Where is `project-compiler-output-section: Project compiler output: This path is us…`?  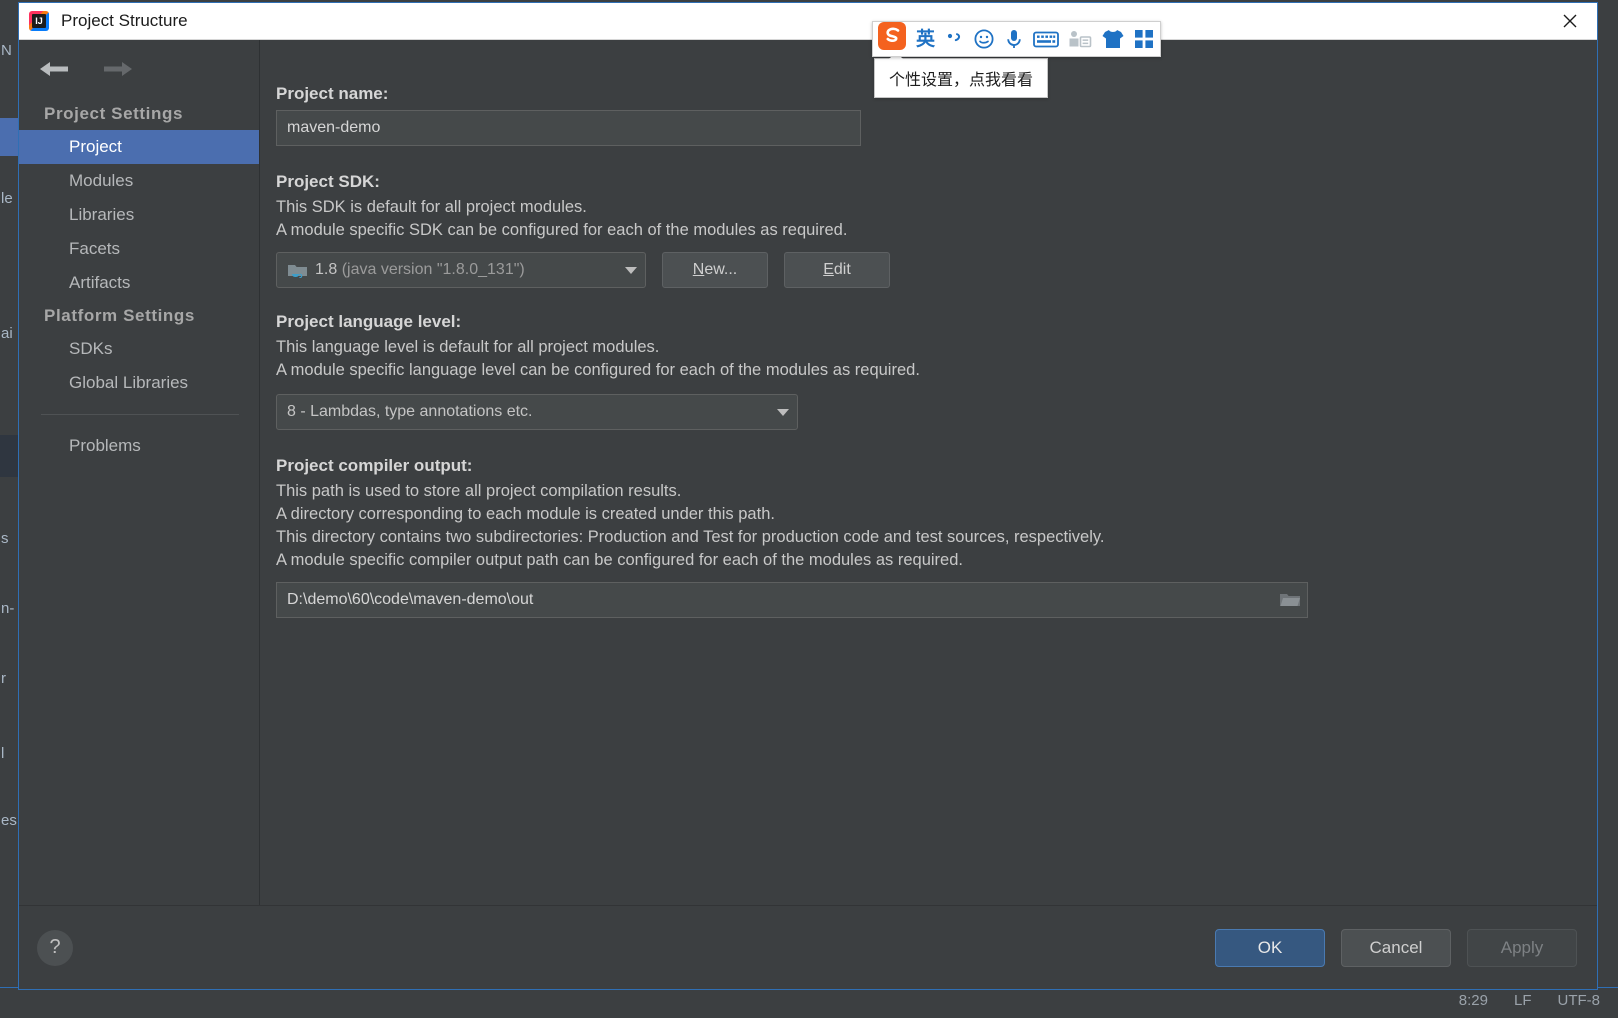 project-compiler-output-section: Project compiler output: This path is us… is located at coordinates (936, 537).